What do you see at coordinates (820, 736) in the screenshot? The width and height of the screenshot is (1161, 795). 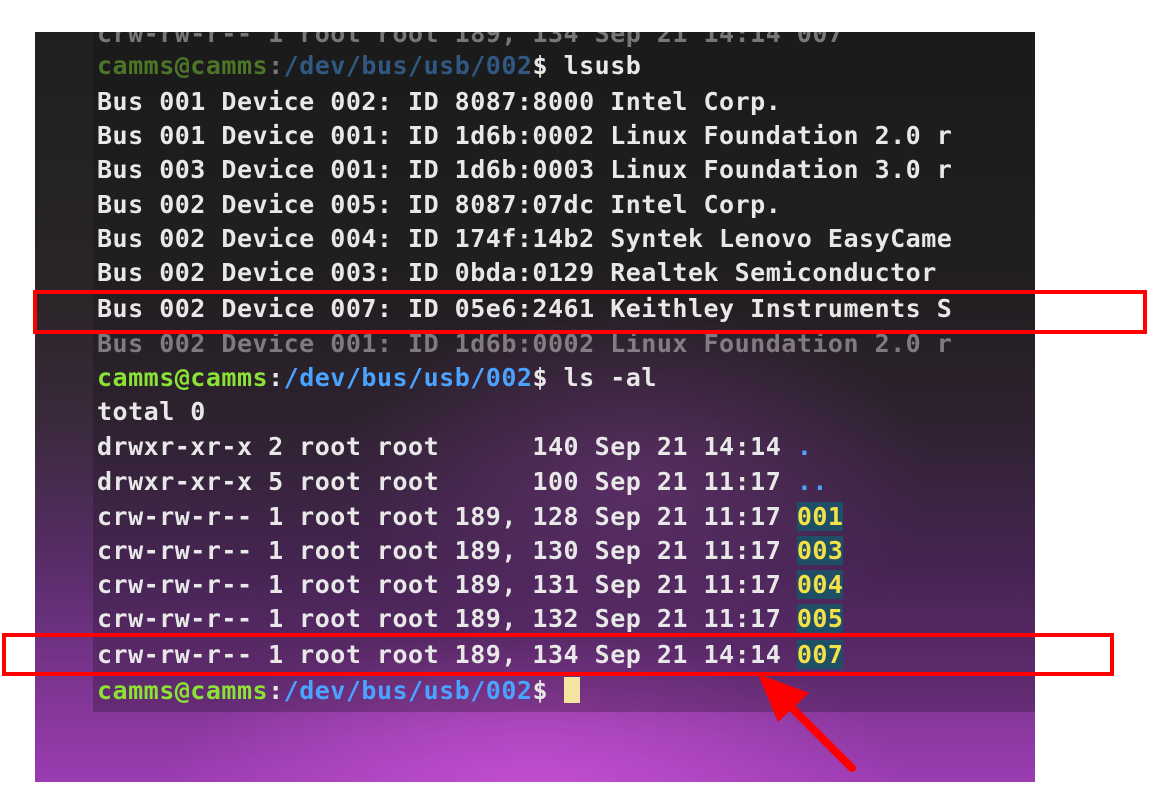 I see `arrow-shaft` at bounding box center [820, 736].